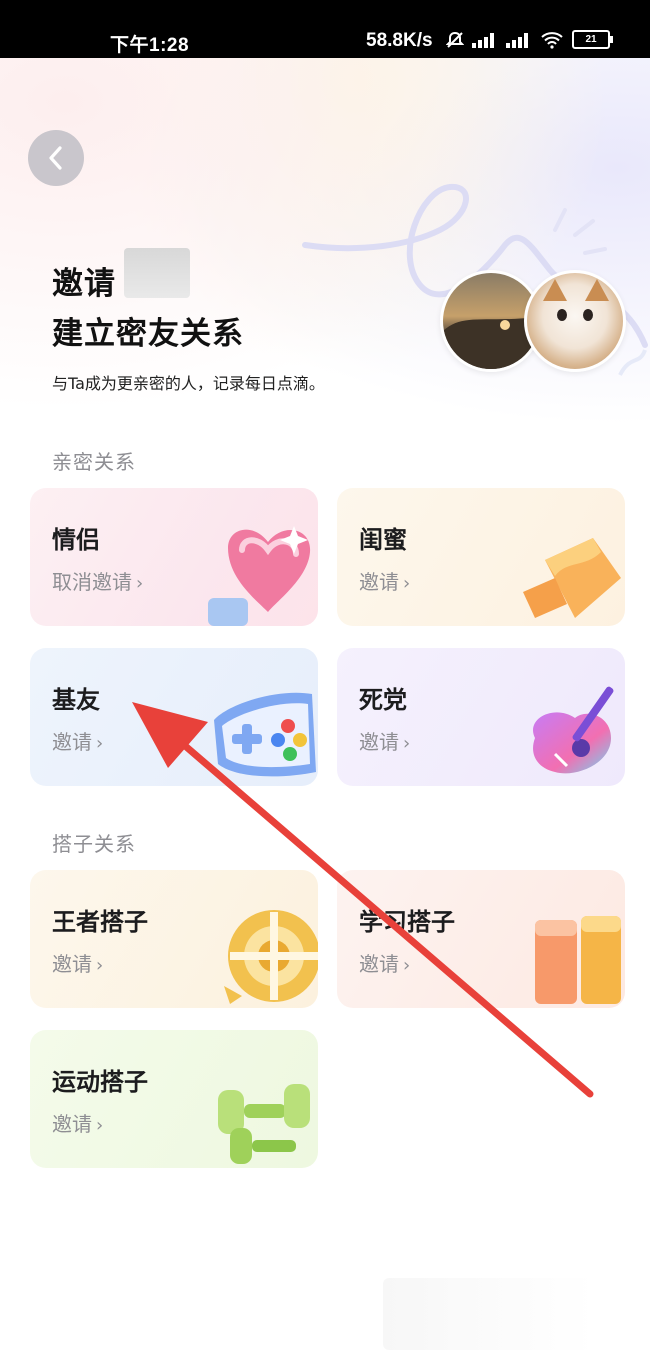 The width and height of the screenshot is (650, 1366). I want to click on card-title: 王者搭子, so click(100, 922).